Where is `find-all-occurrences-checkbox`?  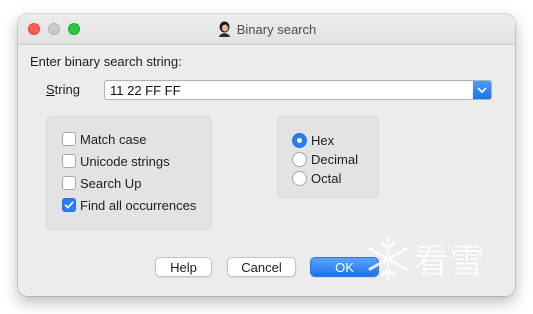 find-all-occurrences-checkbox is located at coordinates (69, 205).